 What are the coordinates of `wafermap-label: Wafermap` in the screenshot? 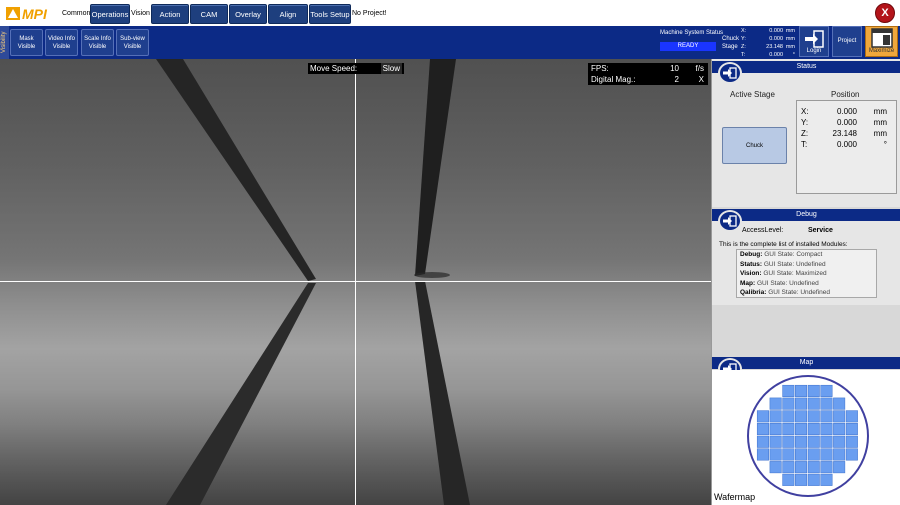 It's located at (735, 497).